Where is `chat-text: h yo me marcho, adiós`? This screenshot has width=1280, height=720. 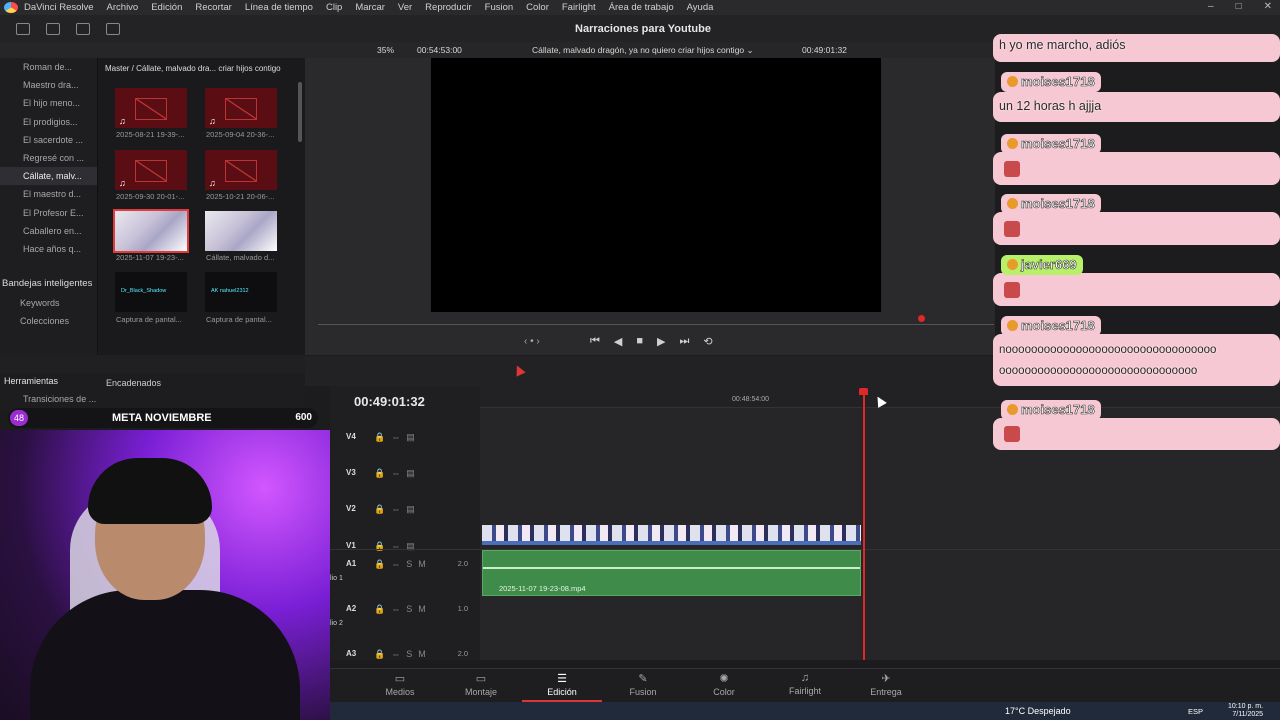
chat-text: h yo me marcho, adiós is located at coordinates (1062, 45).